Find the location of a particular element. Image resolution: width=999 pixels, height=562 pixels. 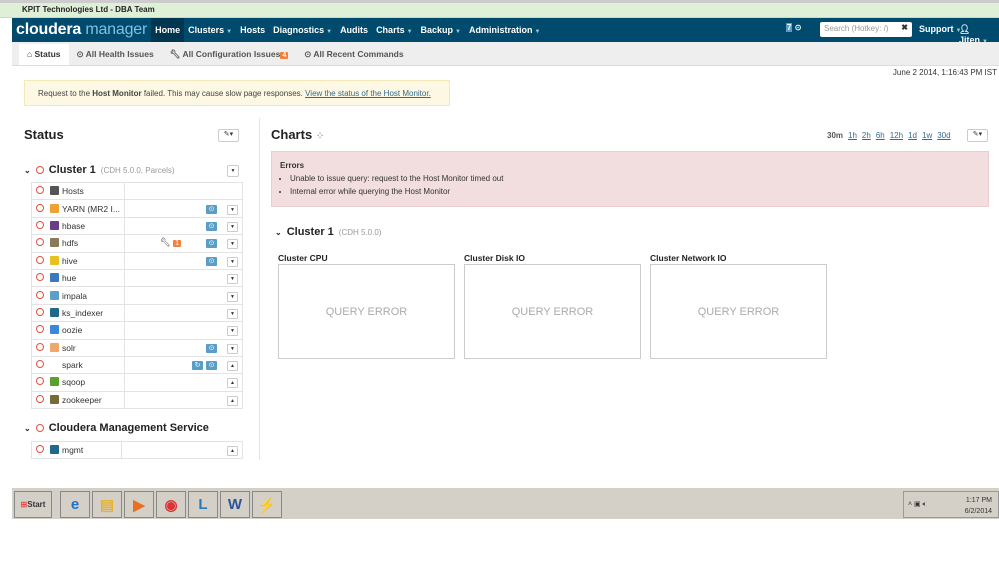

service-name: oozie is located at coordinates (72, 330).